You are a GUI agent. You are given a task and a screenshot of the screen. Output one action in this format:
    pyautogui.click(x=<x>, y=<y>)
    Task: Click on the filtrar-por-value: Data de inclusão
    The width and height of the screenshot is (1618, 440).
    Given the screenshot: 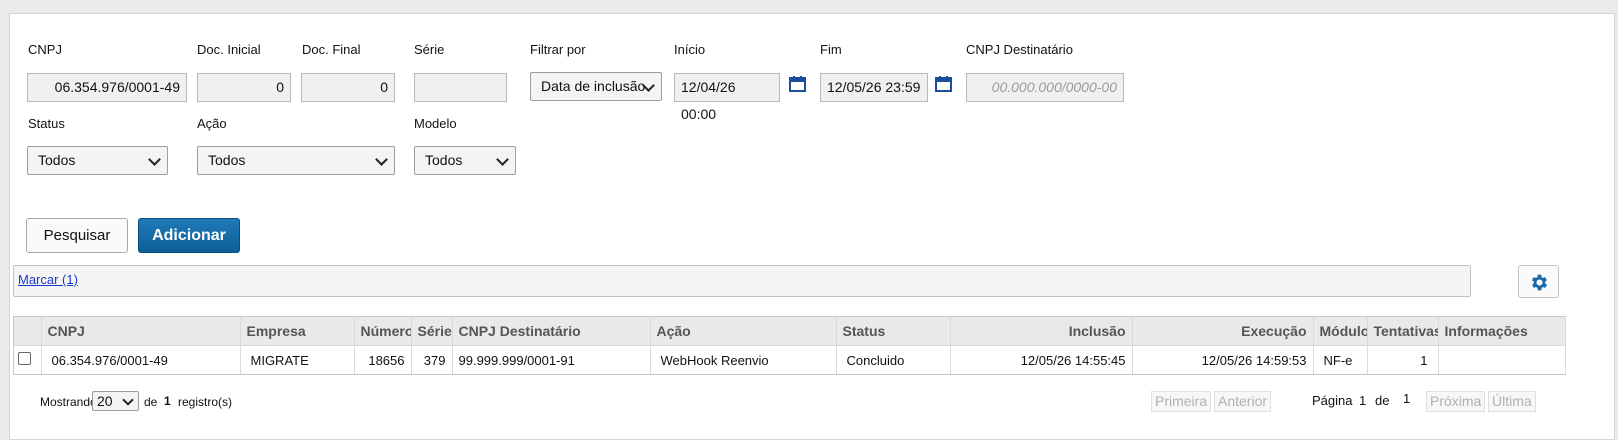 What is the action you would take?
    pyautogui.click(x=593, y=86)
    